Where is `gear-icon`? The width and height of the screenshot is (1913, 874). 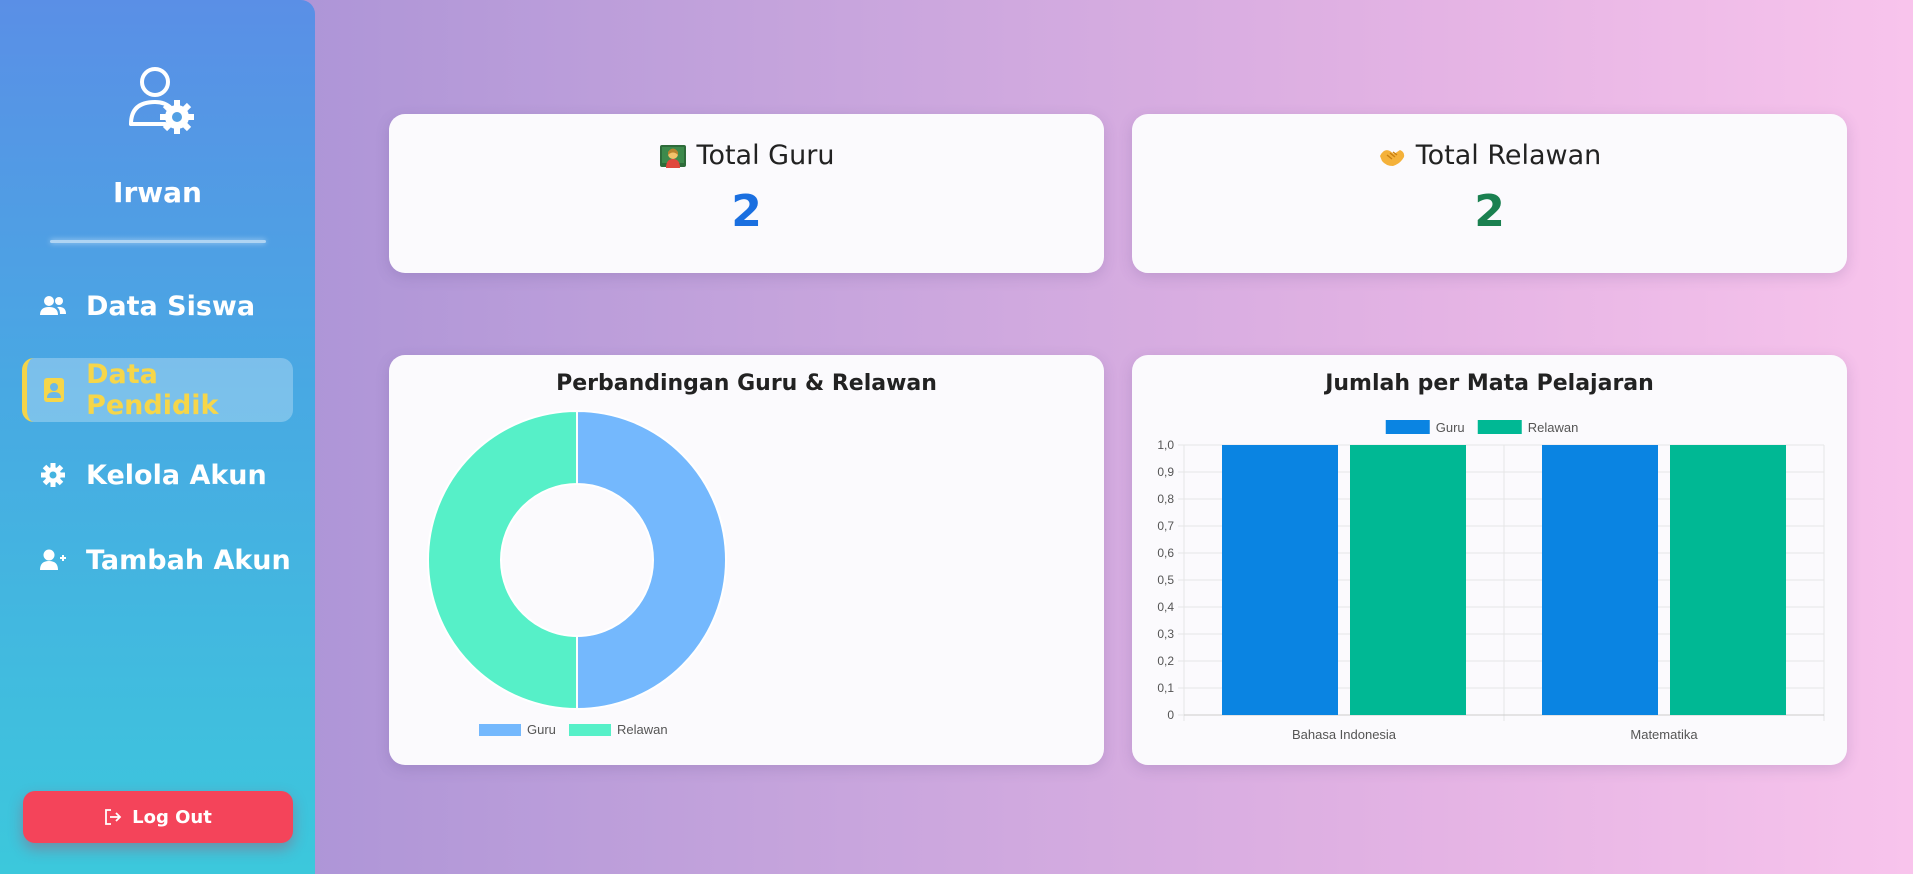 gear-icon is located at coordinates (53, 475).